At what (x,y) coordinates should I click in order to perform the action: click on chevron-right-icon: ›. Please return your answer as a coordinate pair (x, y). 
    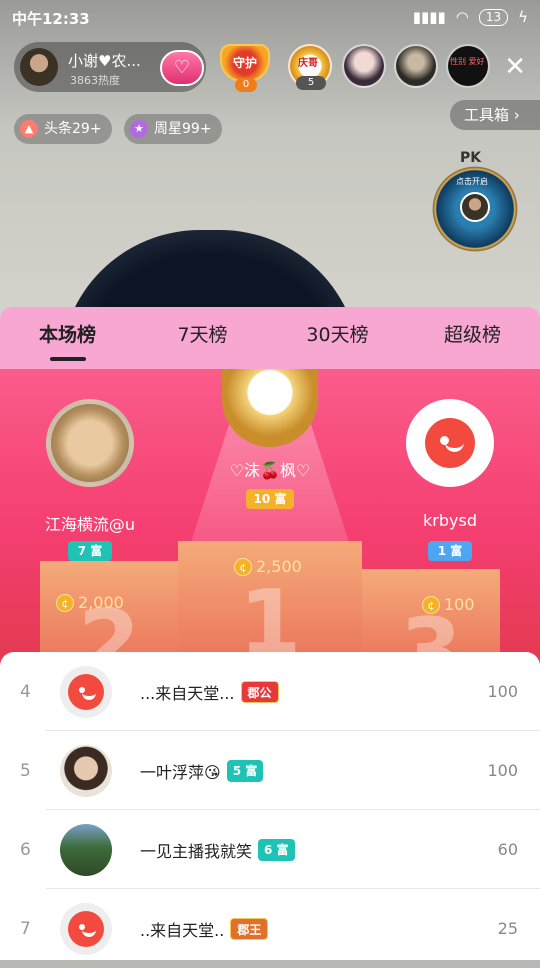
    Looking at the image, I should click on (516, 115).